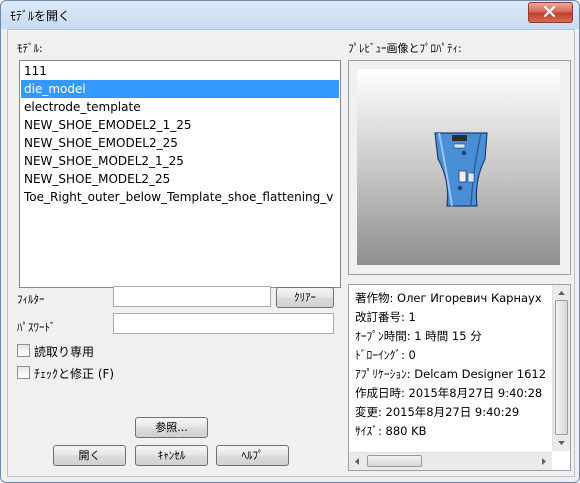 This screenshot has width=580, height=483. I want to click on horizontal-scroll-thumb, so click(394, 461).